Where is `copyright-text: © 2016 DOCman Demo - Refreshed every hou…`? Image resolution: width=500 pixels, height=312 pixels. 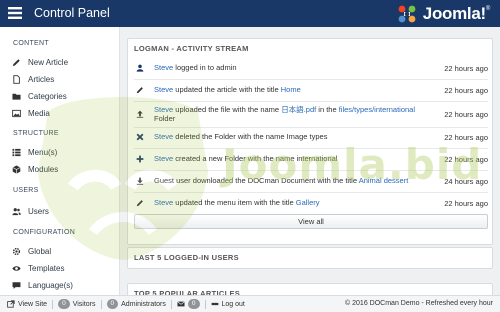 copyright-text: © 2016 DOCman Demo - Refreshed every hou… is located at coordinates (419, 303).